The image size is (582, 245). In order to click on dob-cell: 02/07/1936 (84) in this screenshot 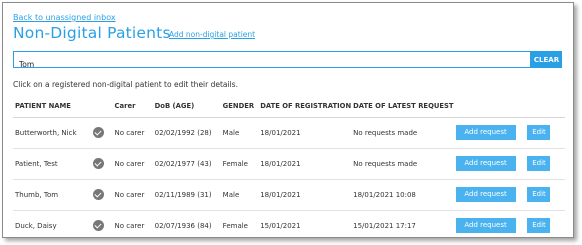, I will do `click(186, 223)`.